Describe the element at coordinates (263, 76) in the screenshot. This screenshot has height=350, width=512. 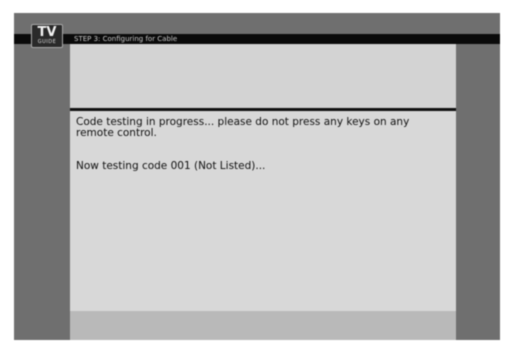
I see `info-area` at that location.